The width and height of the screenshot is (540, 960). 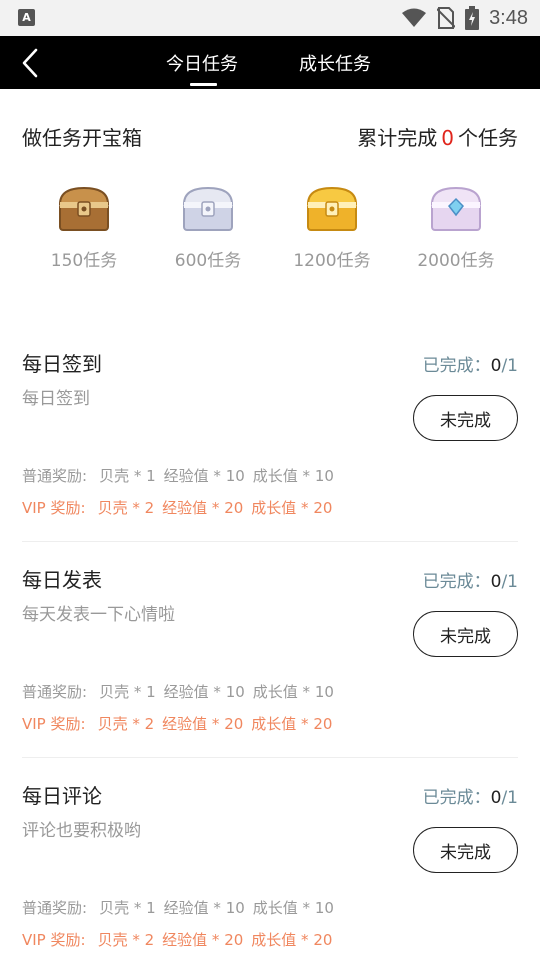 I want to click on clock: 3:48, so click(x=508, y=17).